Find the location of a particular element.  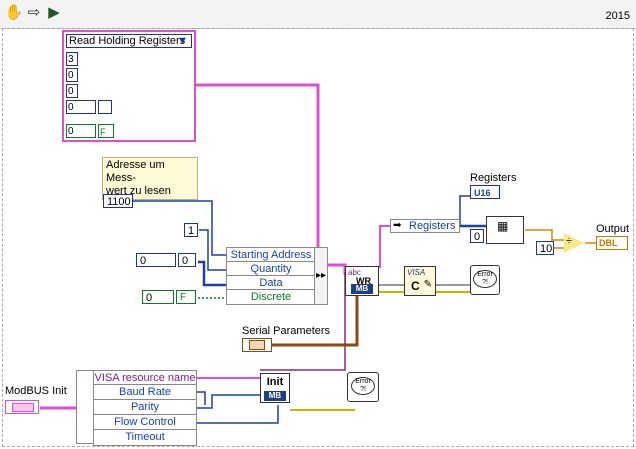

modbus-init-control is located at coordinates (22, 407).